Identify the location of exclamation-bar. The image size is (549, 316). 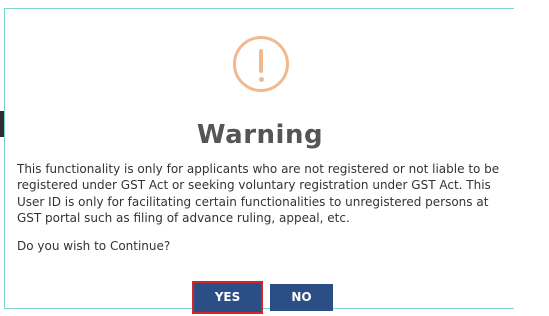
(261, 61).